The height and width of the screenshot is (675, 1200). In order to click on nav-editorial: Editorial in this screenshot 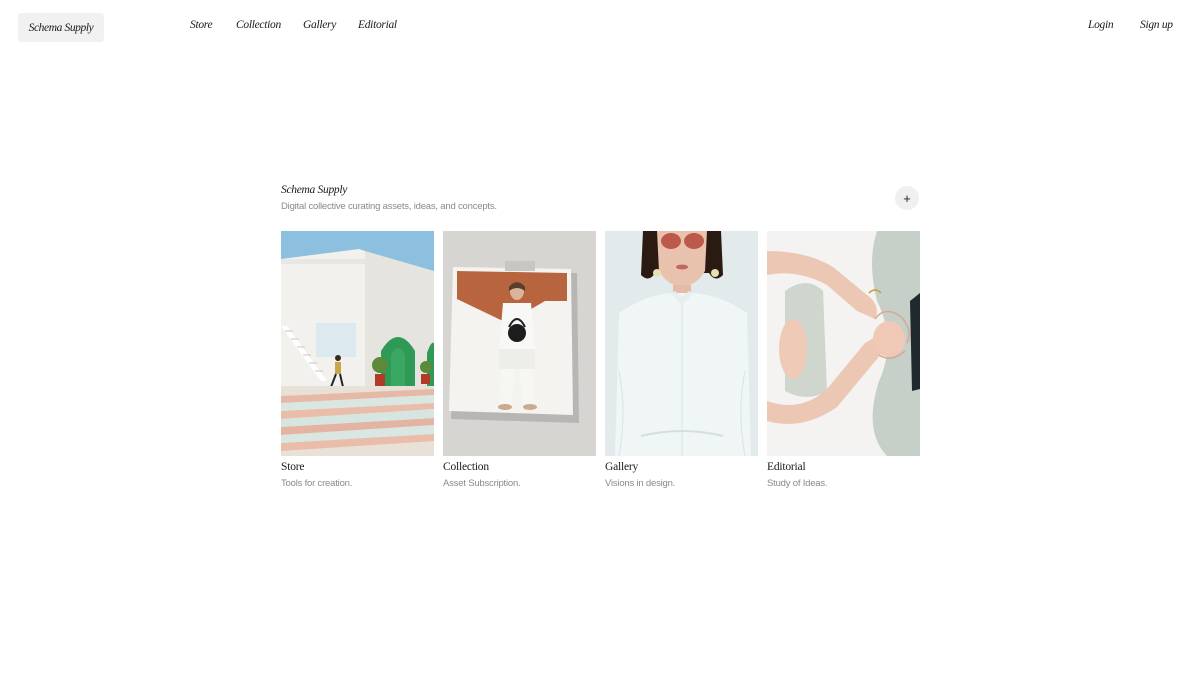, I will do `click(377, 25)`.